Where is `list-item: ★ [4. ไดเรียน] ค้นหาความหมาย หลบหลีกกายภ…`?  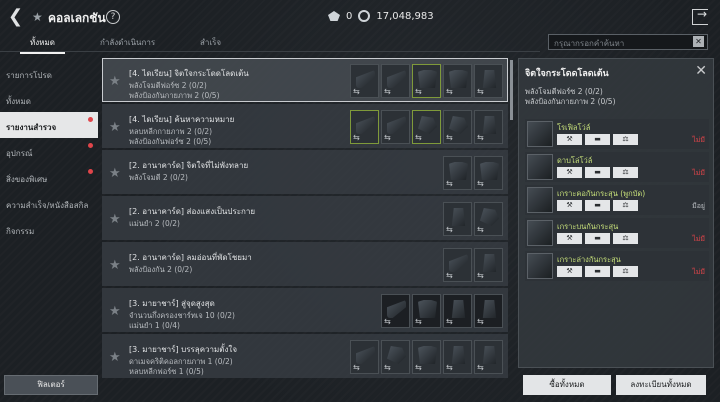
list-item: ★ [4. ไดเรียน] ค้นหาความหมาย หลบหลีกกายภ… is located at coordinates (305, 126).